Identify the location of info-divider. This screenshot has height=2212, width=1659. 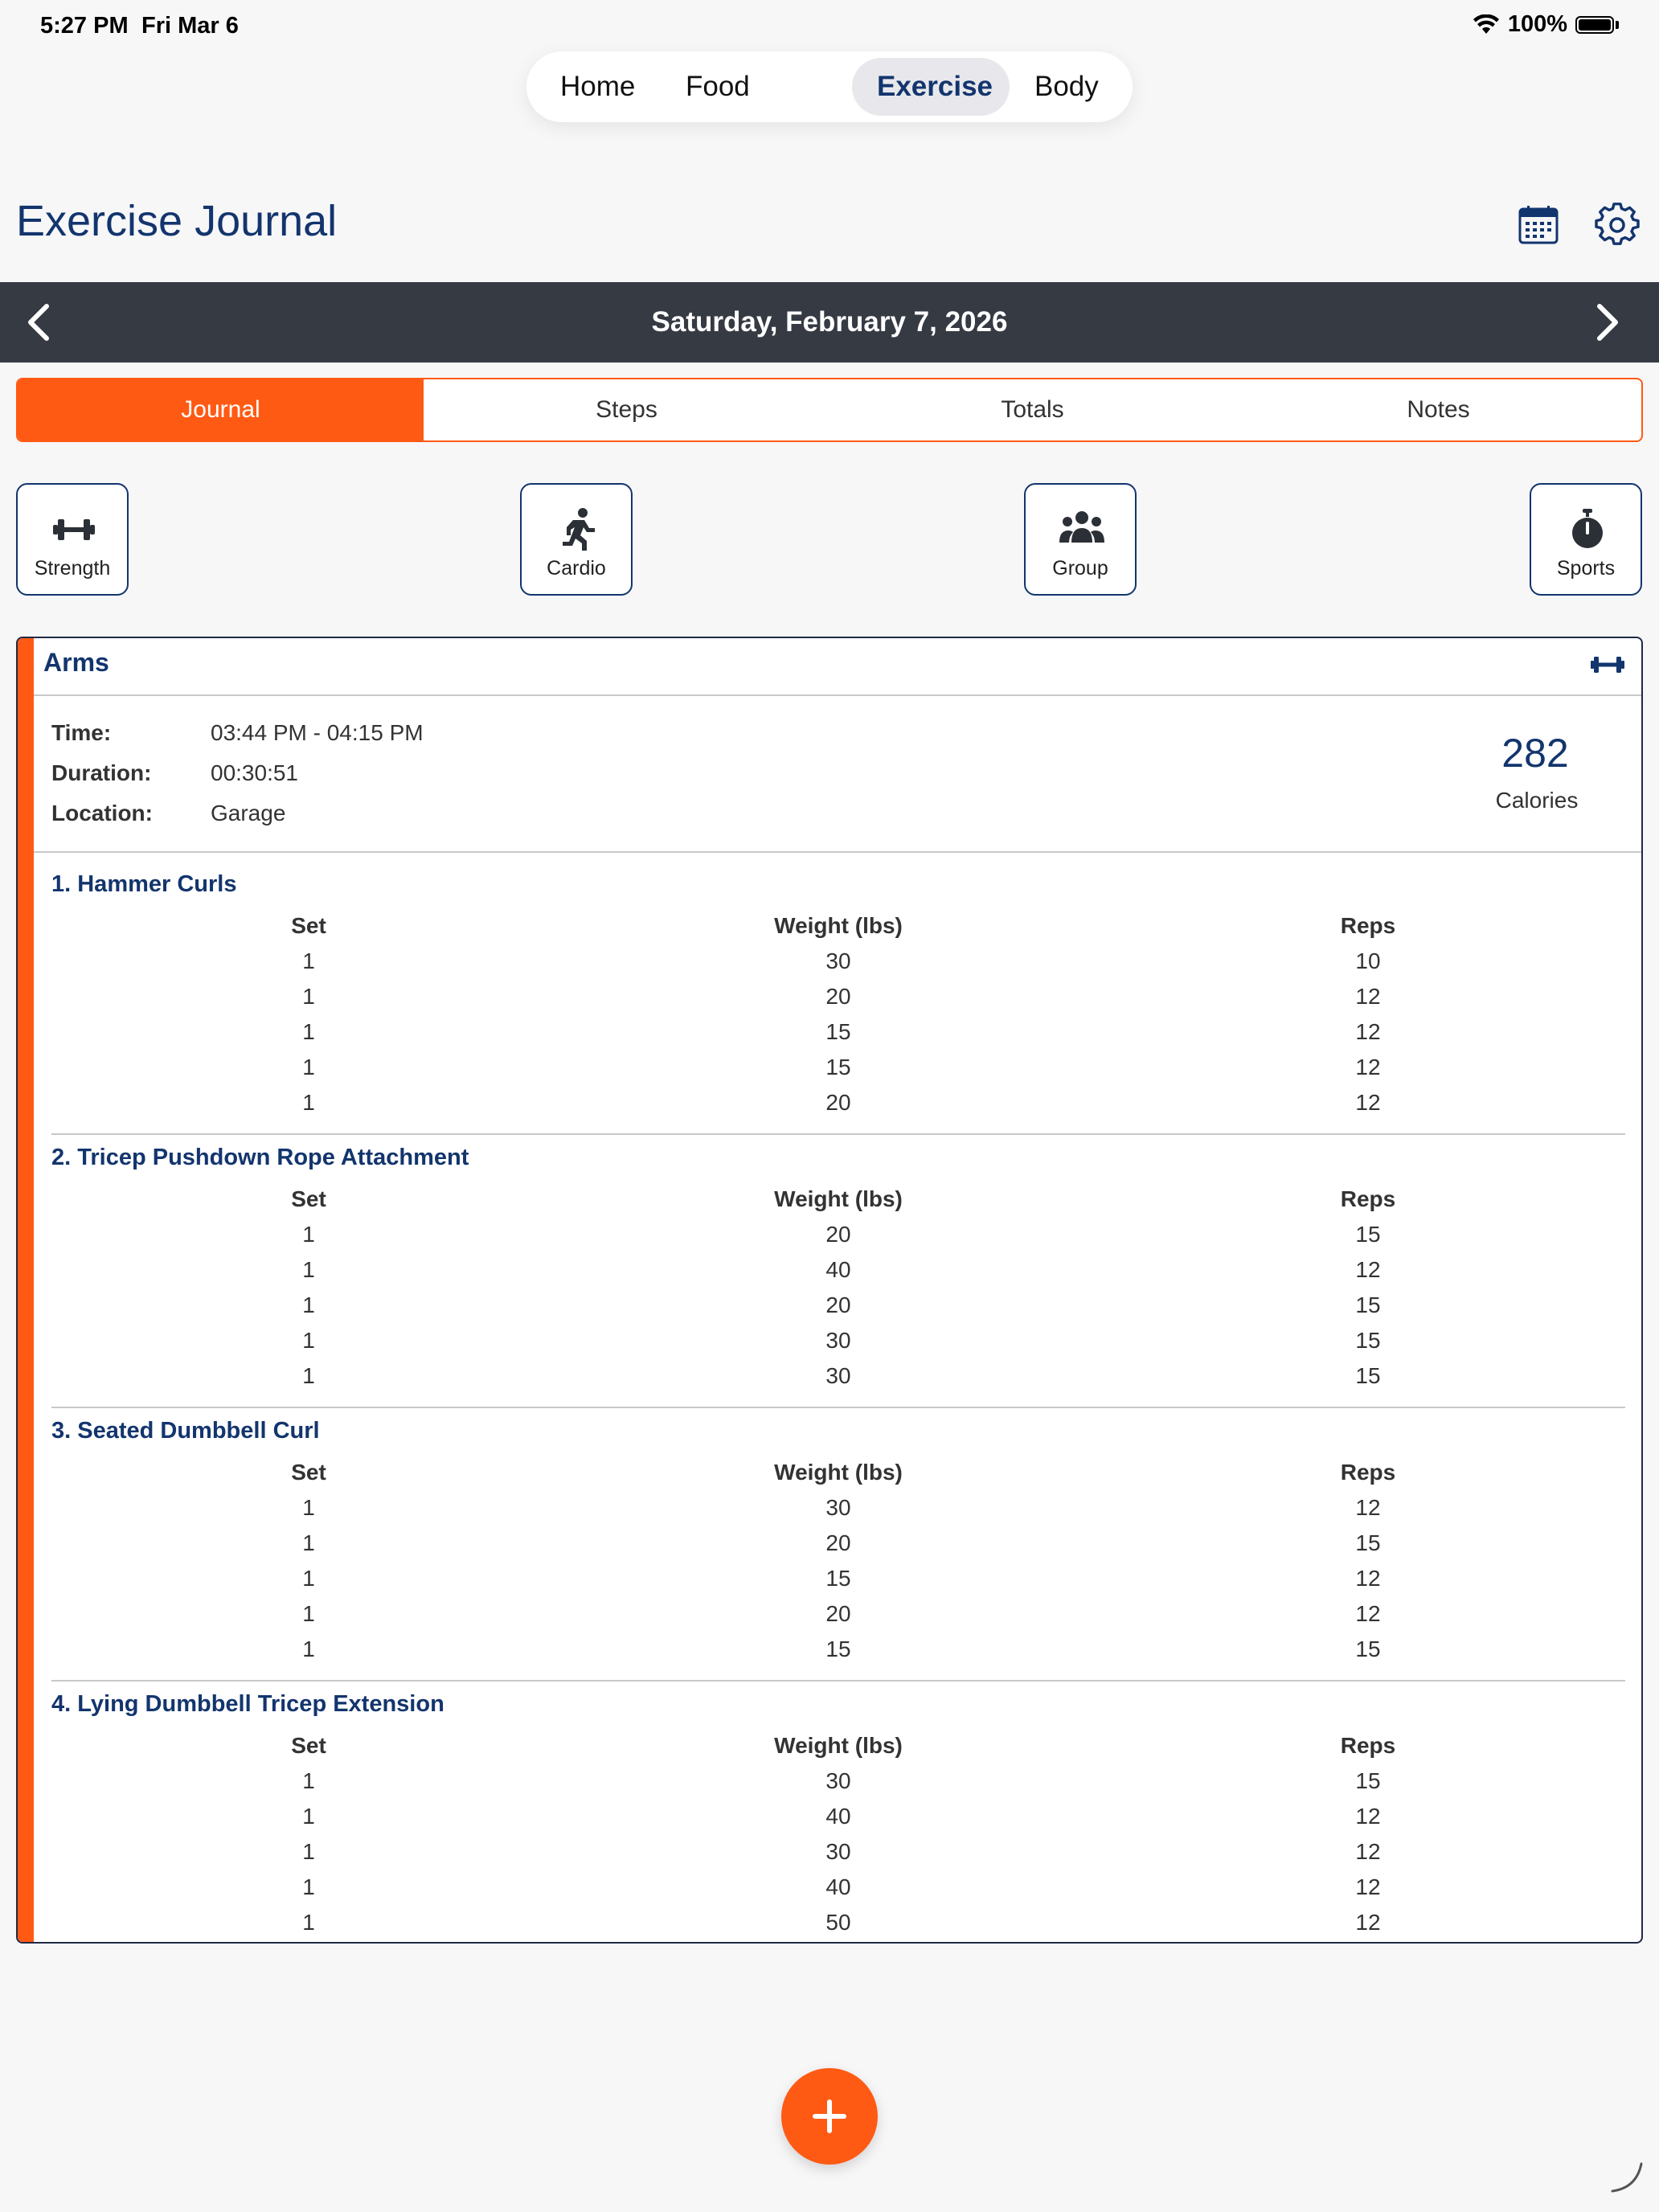
(837, 852).